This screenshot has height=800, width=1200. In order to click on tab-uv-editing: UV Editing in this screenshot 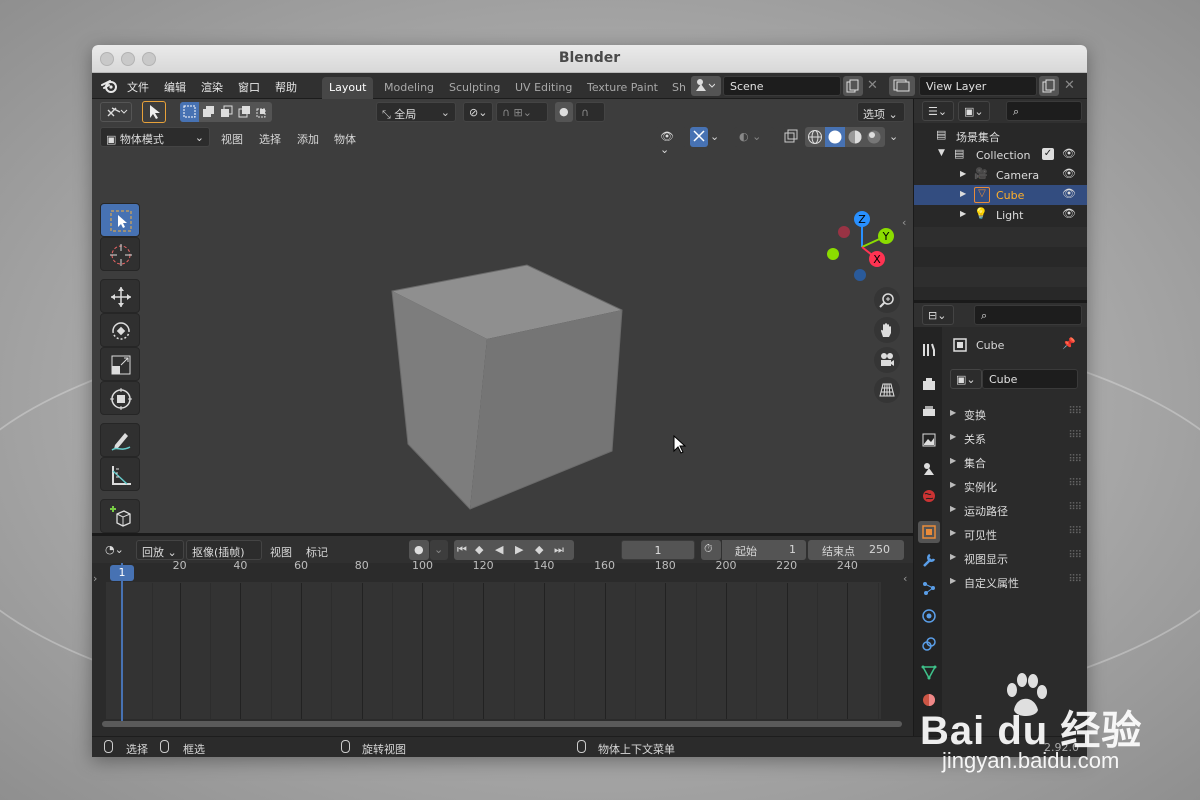, I will do `click(543, 88)`.